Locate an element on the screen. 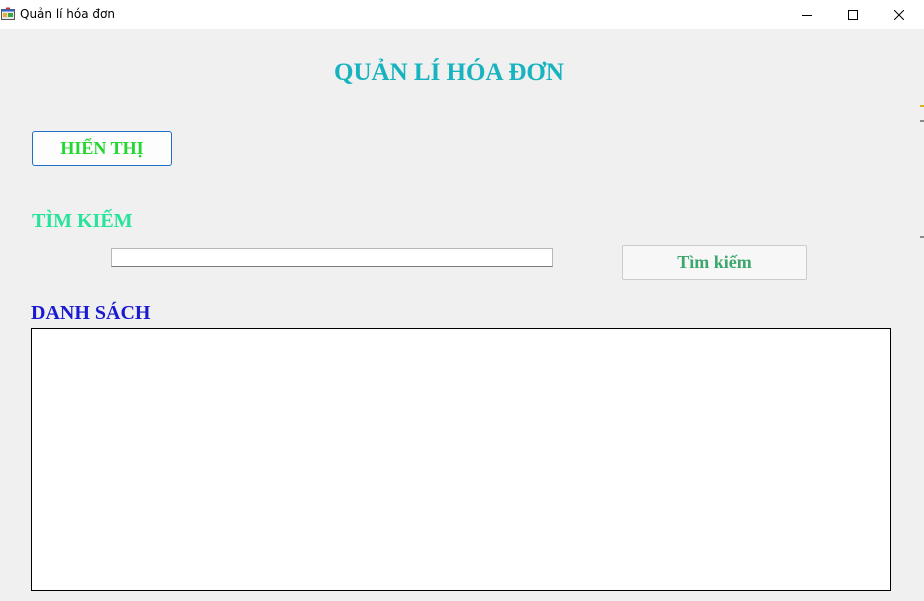  minimize-button is located at coordinates (807, 14).